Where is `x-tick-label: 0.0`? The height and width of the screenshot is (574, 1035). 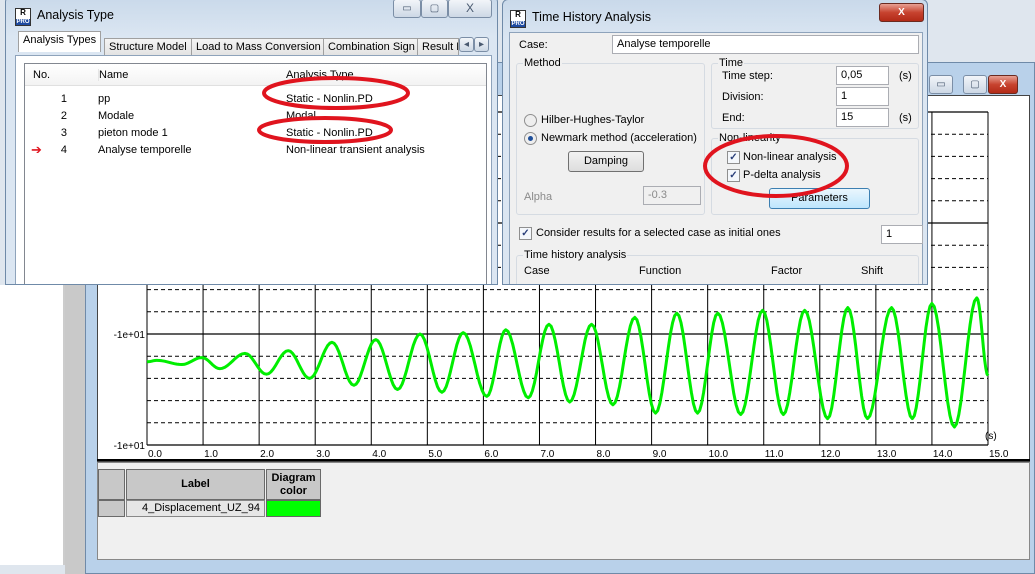 x-tick-label: 0.0 is located at coordinates (155, 454).